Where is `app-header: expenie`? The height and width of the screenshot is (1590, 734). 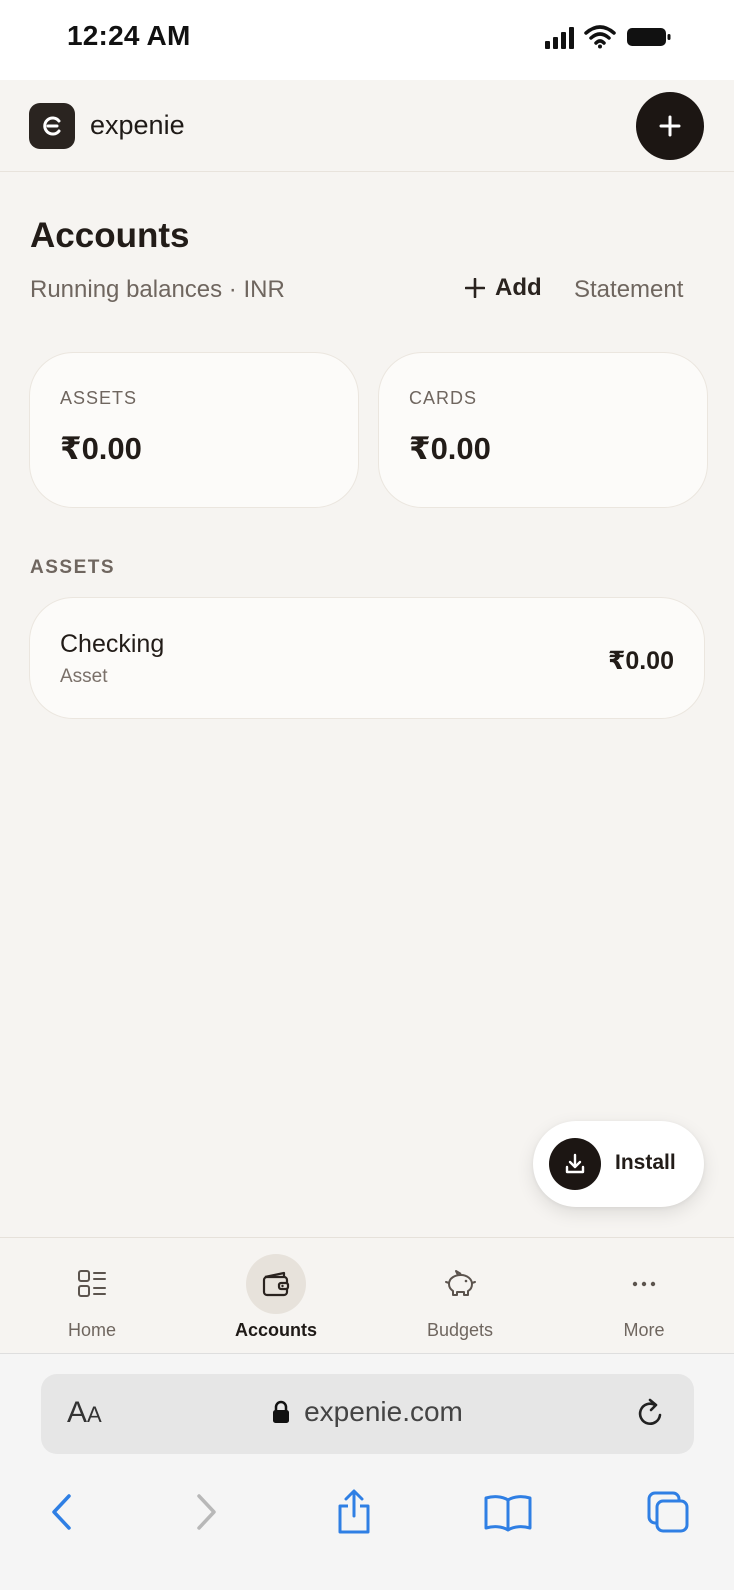 app-header: expenie is located at coordinates (367, 126).